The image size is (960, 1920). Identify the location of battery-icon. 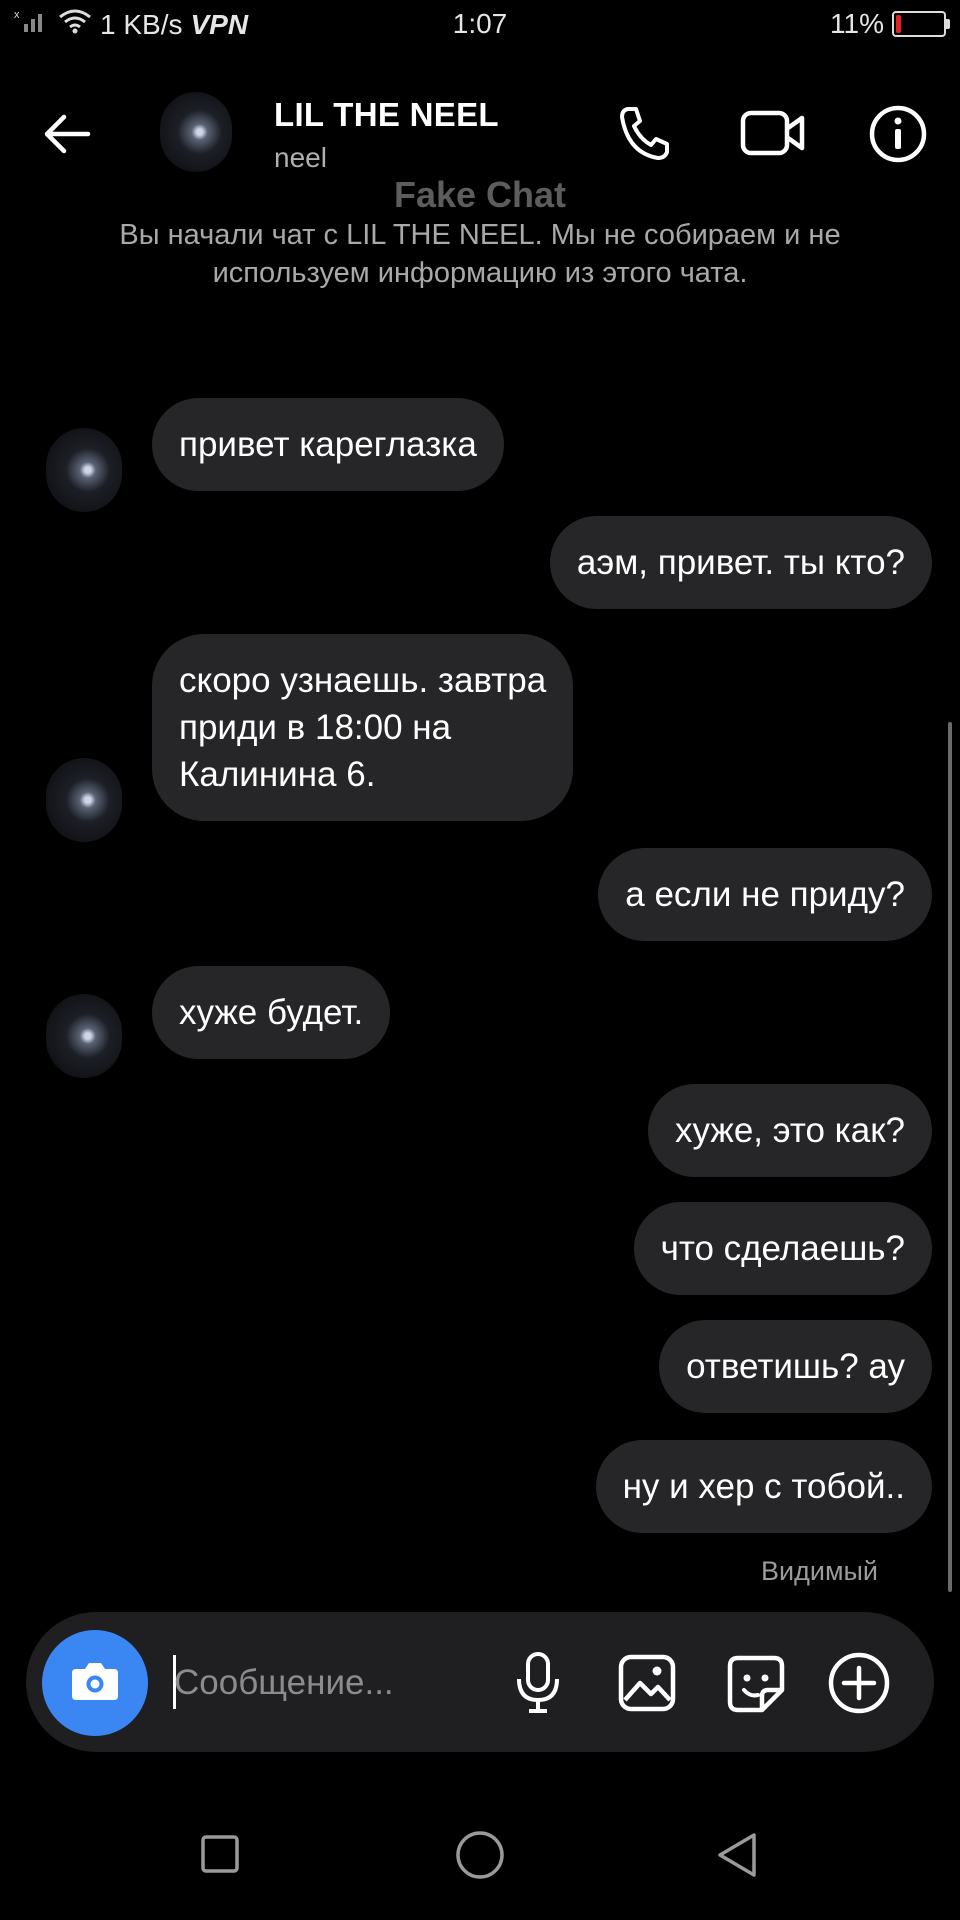
(921, 24).